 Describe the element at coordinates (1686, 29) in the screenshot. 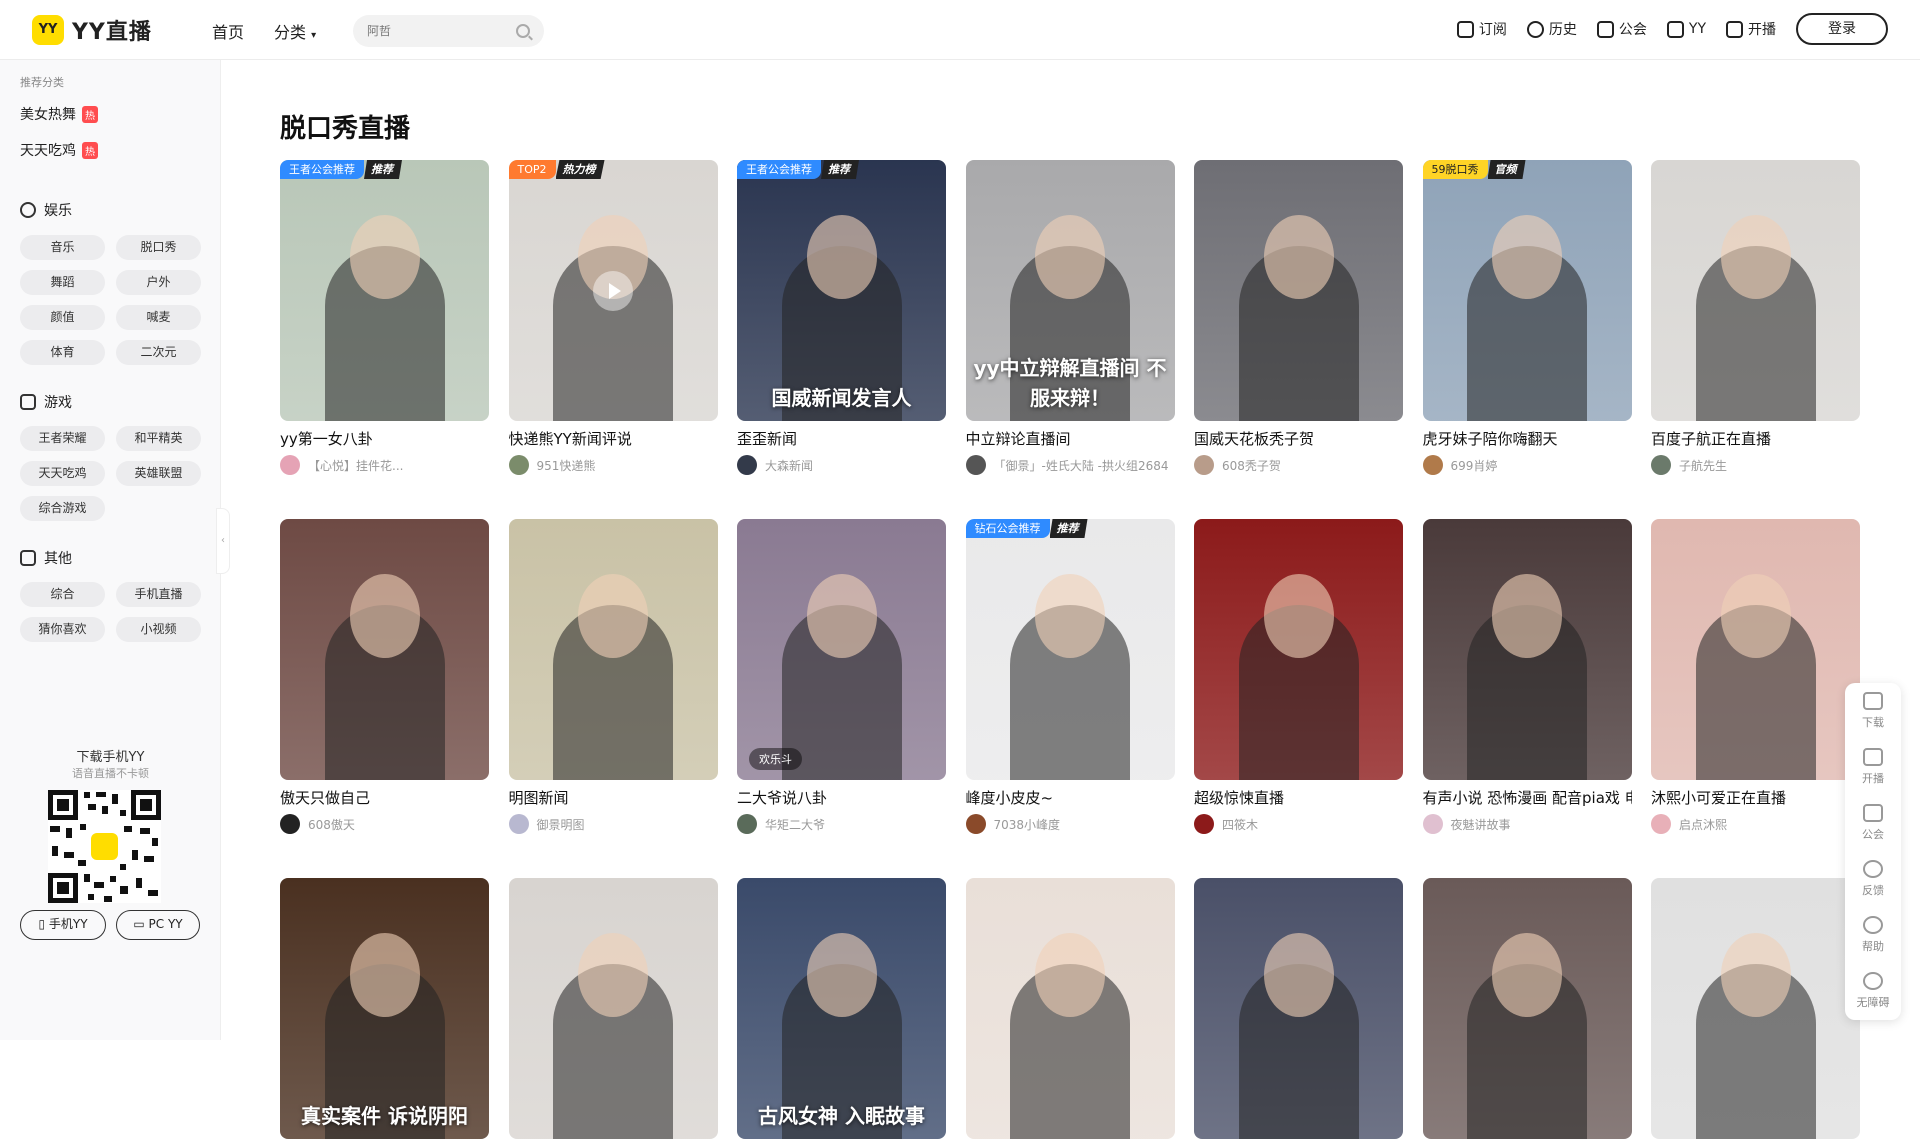

I see `yy-button: YY` at that location.